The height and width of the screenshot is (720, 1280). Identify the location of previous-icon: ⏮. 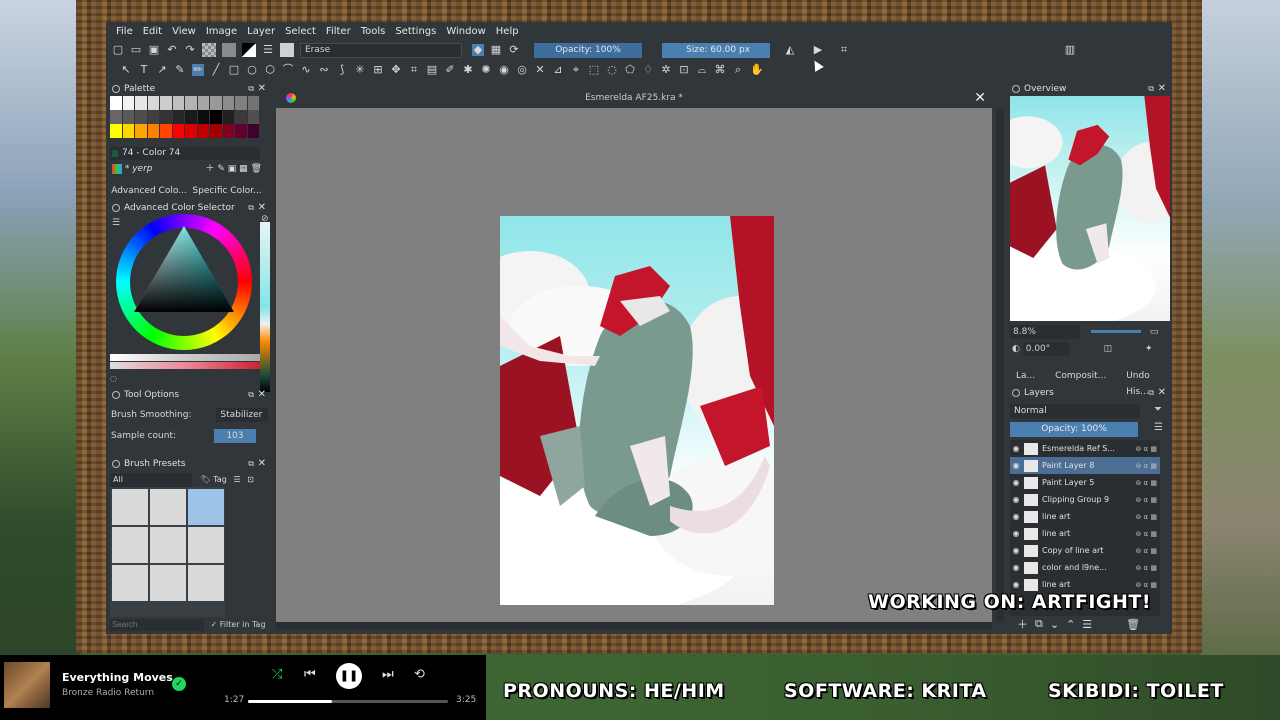
(310, 674).